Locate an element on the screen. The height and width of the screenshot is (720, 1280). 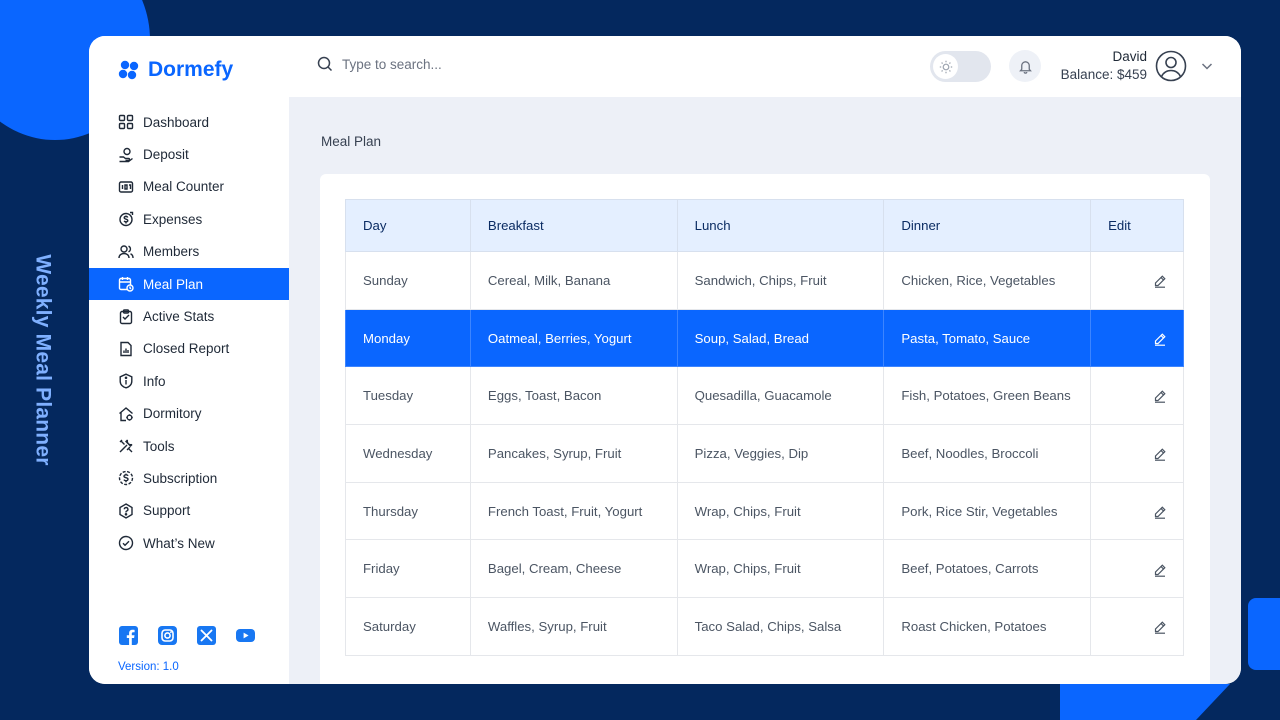
youtube-icon is located at coordinates (245, 635).